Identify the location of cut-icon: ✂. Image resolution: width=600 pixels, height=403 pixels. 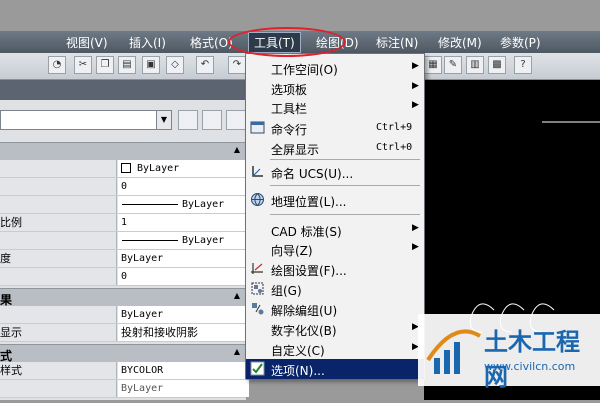
(83, 65).